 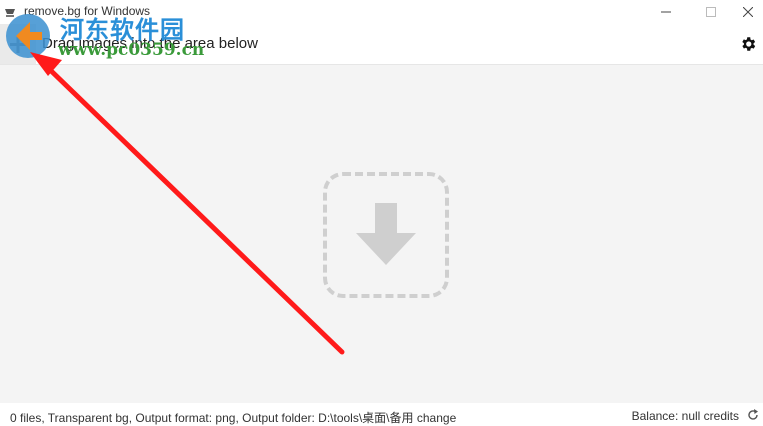 I want to click on minimize-button, so click(x=666, y=12).